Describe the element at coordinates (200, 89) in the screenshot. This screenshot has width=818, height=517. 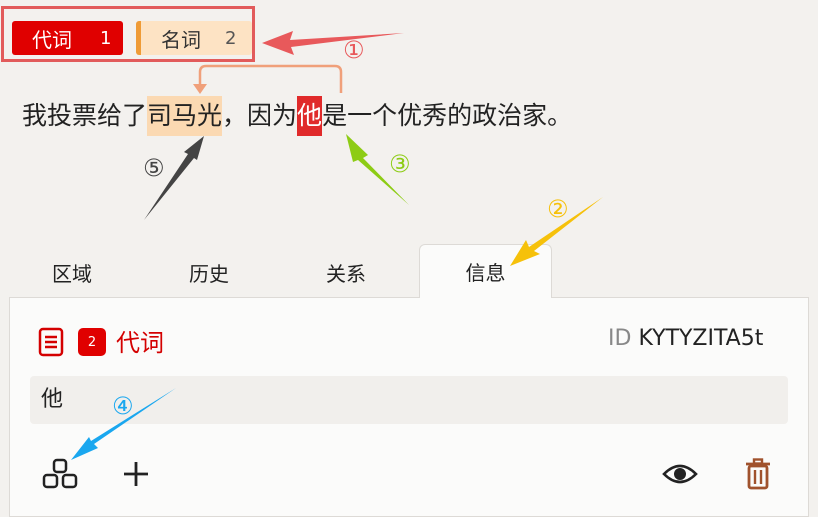
I see `coref-link-arrowhead` at that location.